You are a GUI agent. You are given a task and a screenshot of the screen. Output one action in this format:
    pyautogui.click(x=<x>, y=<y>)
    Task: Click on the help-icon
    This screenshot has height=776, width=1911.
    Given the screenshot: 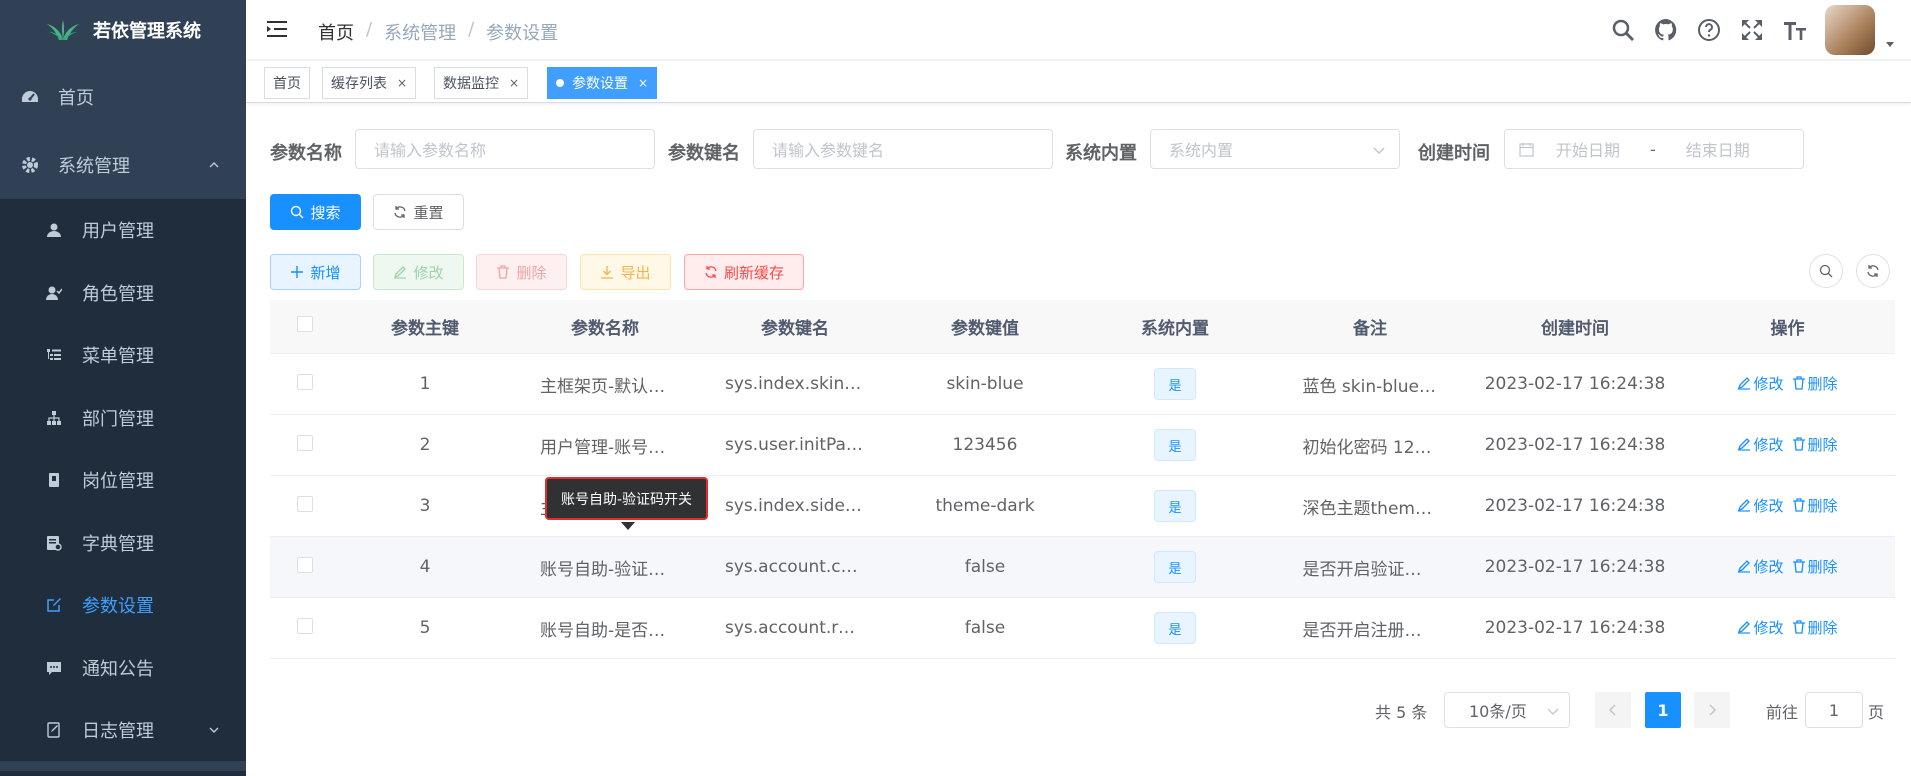 What is the action you would take?
    pyautogui.click(x=1709, y=30)
    